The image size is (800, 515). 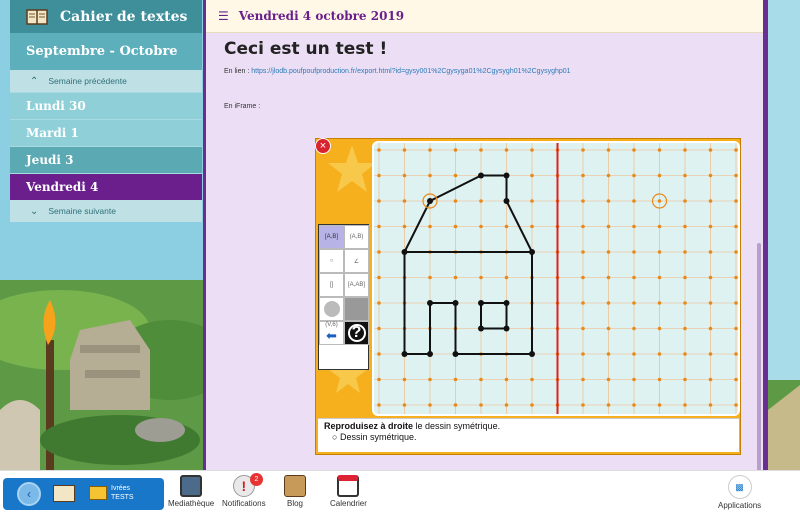 I want to click on line-tool-label: (A,B), so click(x=356, y=237).